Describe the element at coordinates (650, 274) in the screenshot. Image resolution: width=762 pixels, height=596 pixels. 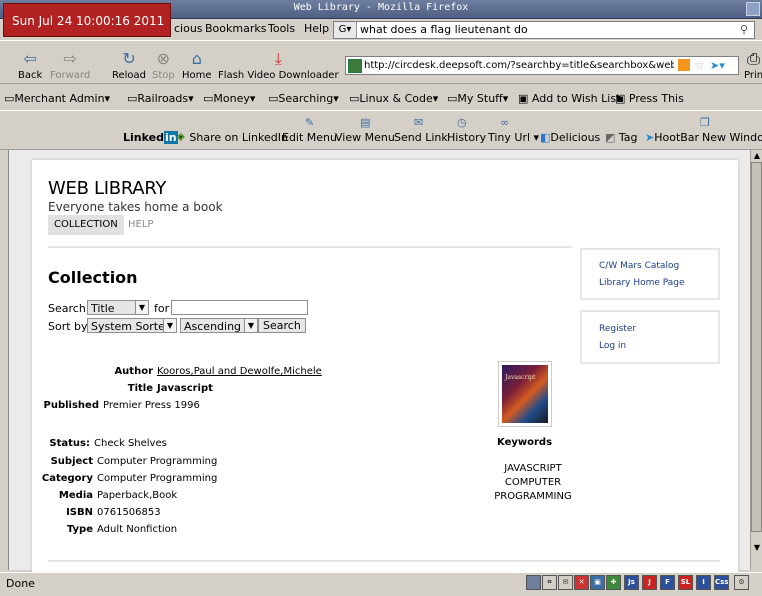
I see `external-links-box` at that location.